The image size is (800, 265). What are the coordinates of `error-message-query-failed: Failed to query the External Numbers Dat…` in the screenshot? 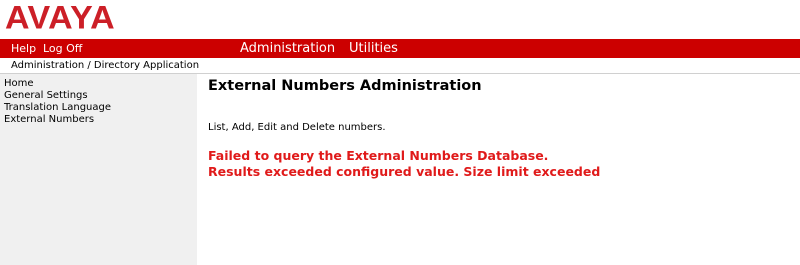 It's located at (378, 155).